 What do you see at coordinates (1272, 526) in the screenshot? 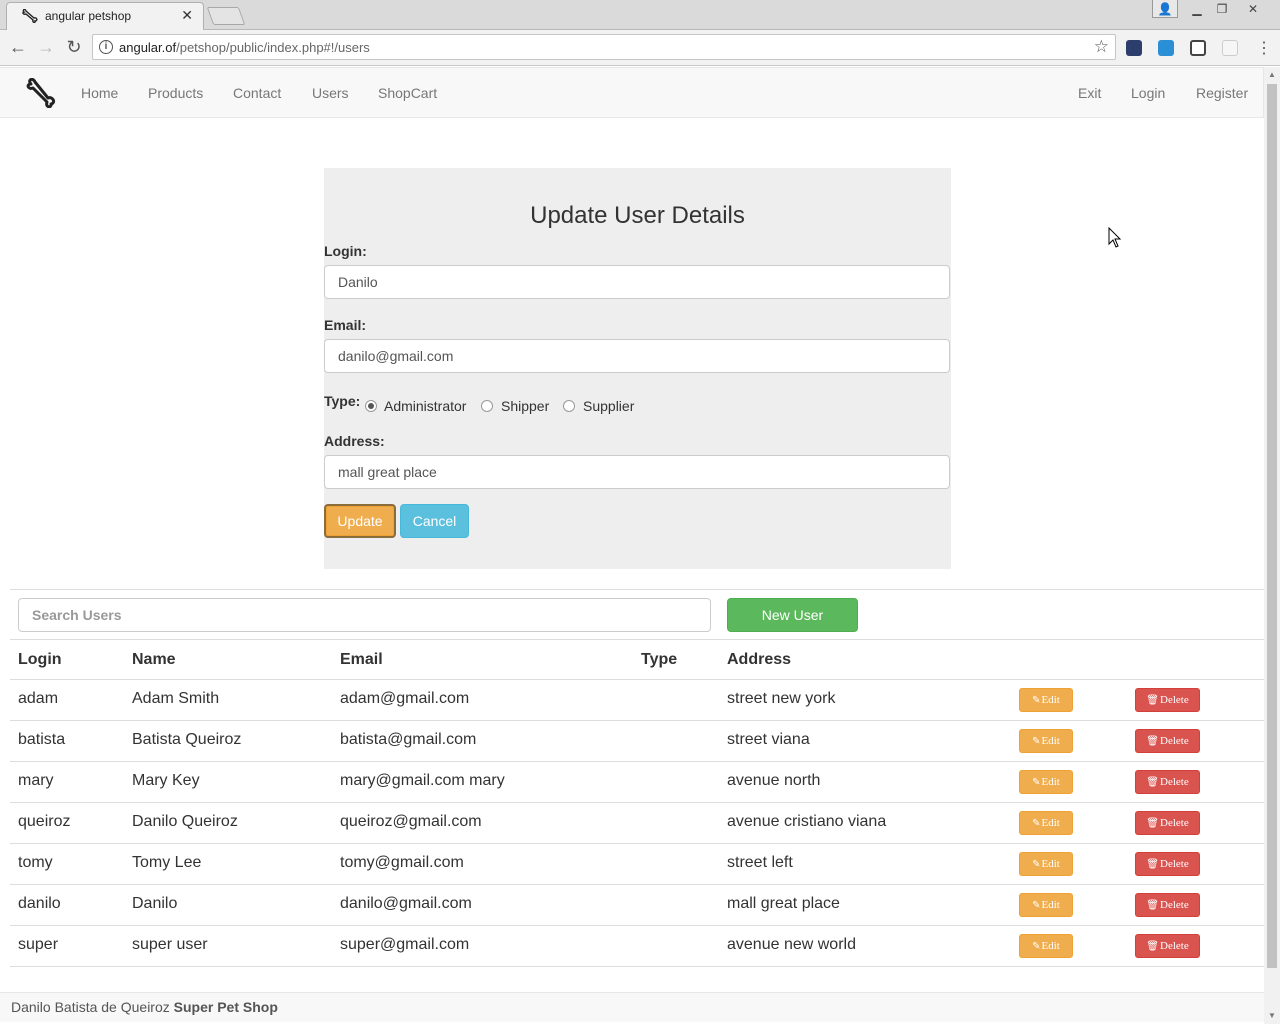
I see `scroll-thumb` at bounding box center [1272, 526].